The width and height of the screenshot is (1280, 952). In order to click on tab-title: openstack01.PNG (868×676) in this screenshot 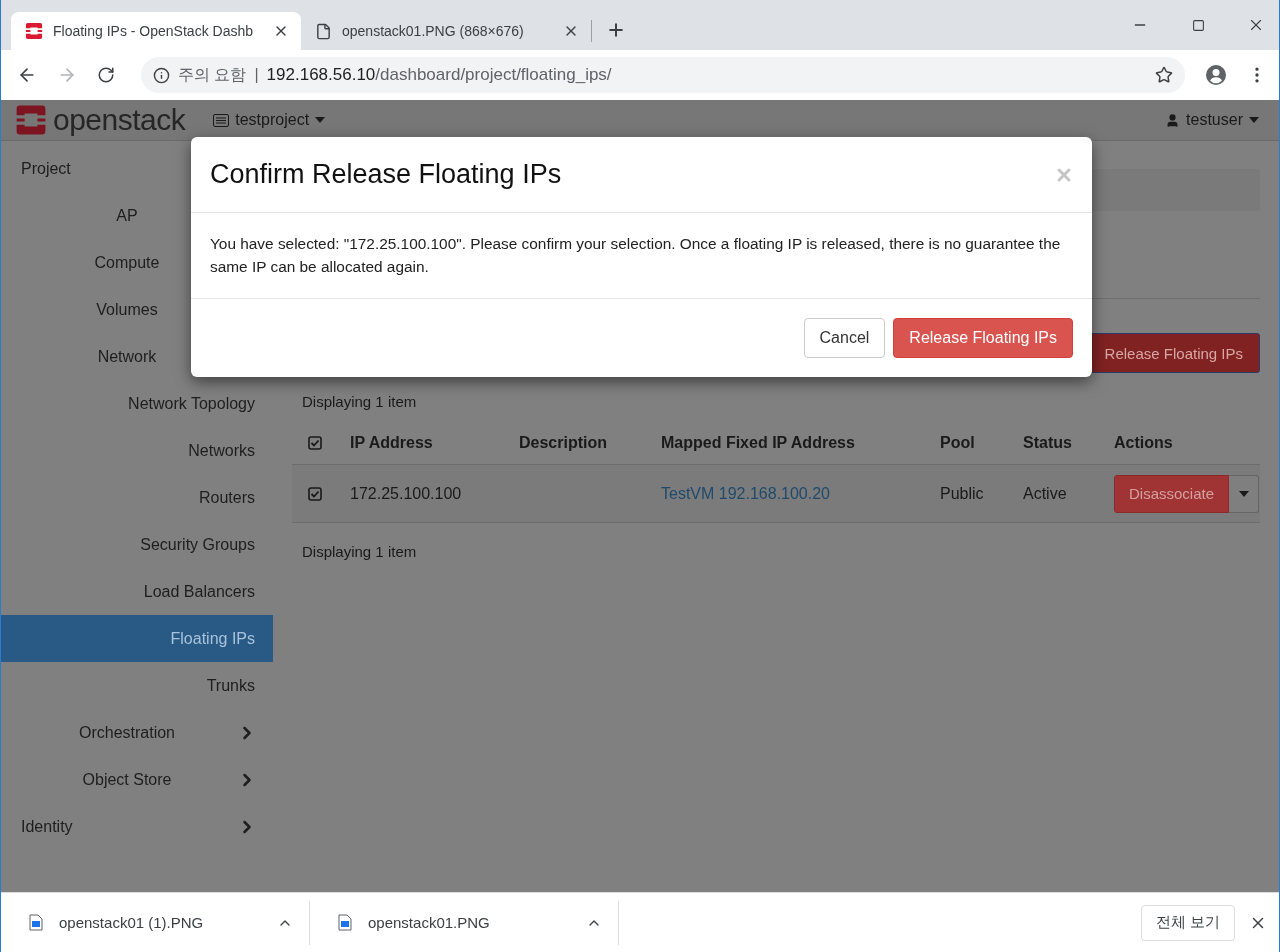, I will do `click(433, 31)`.